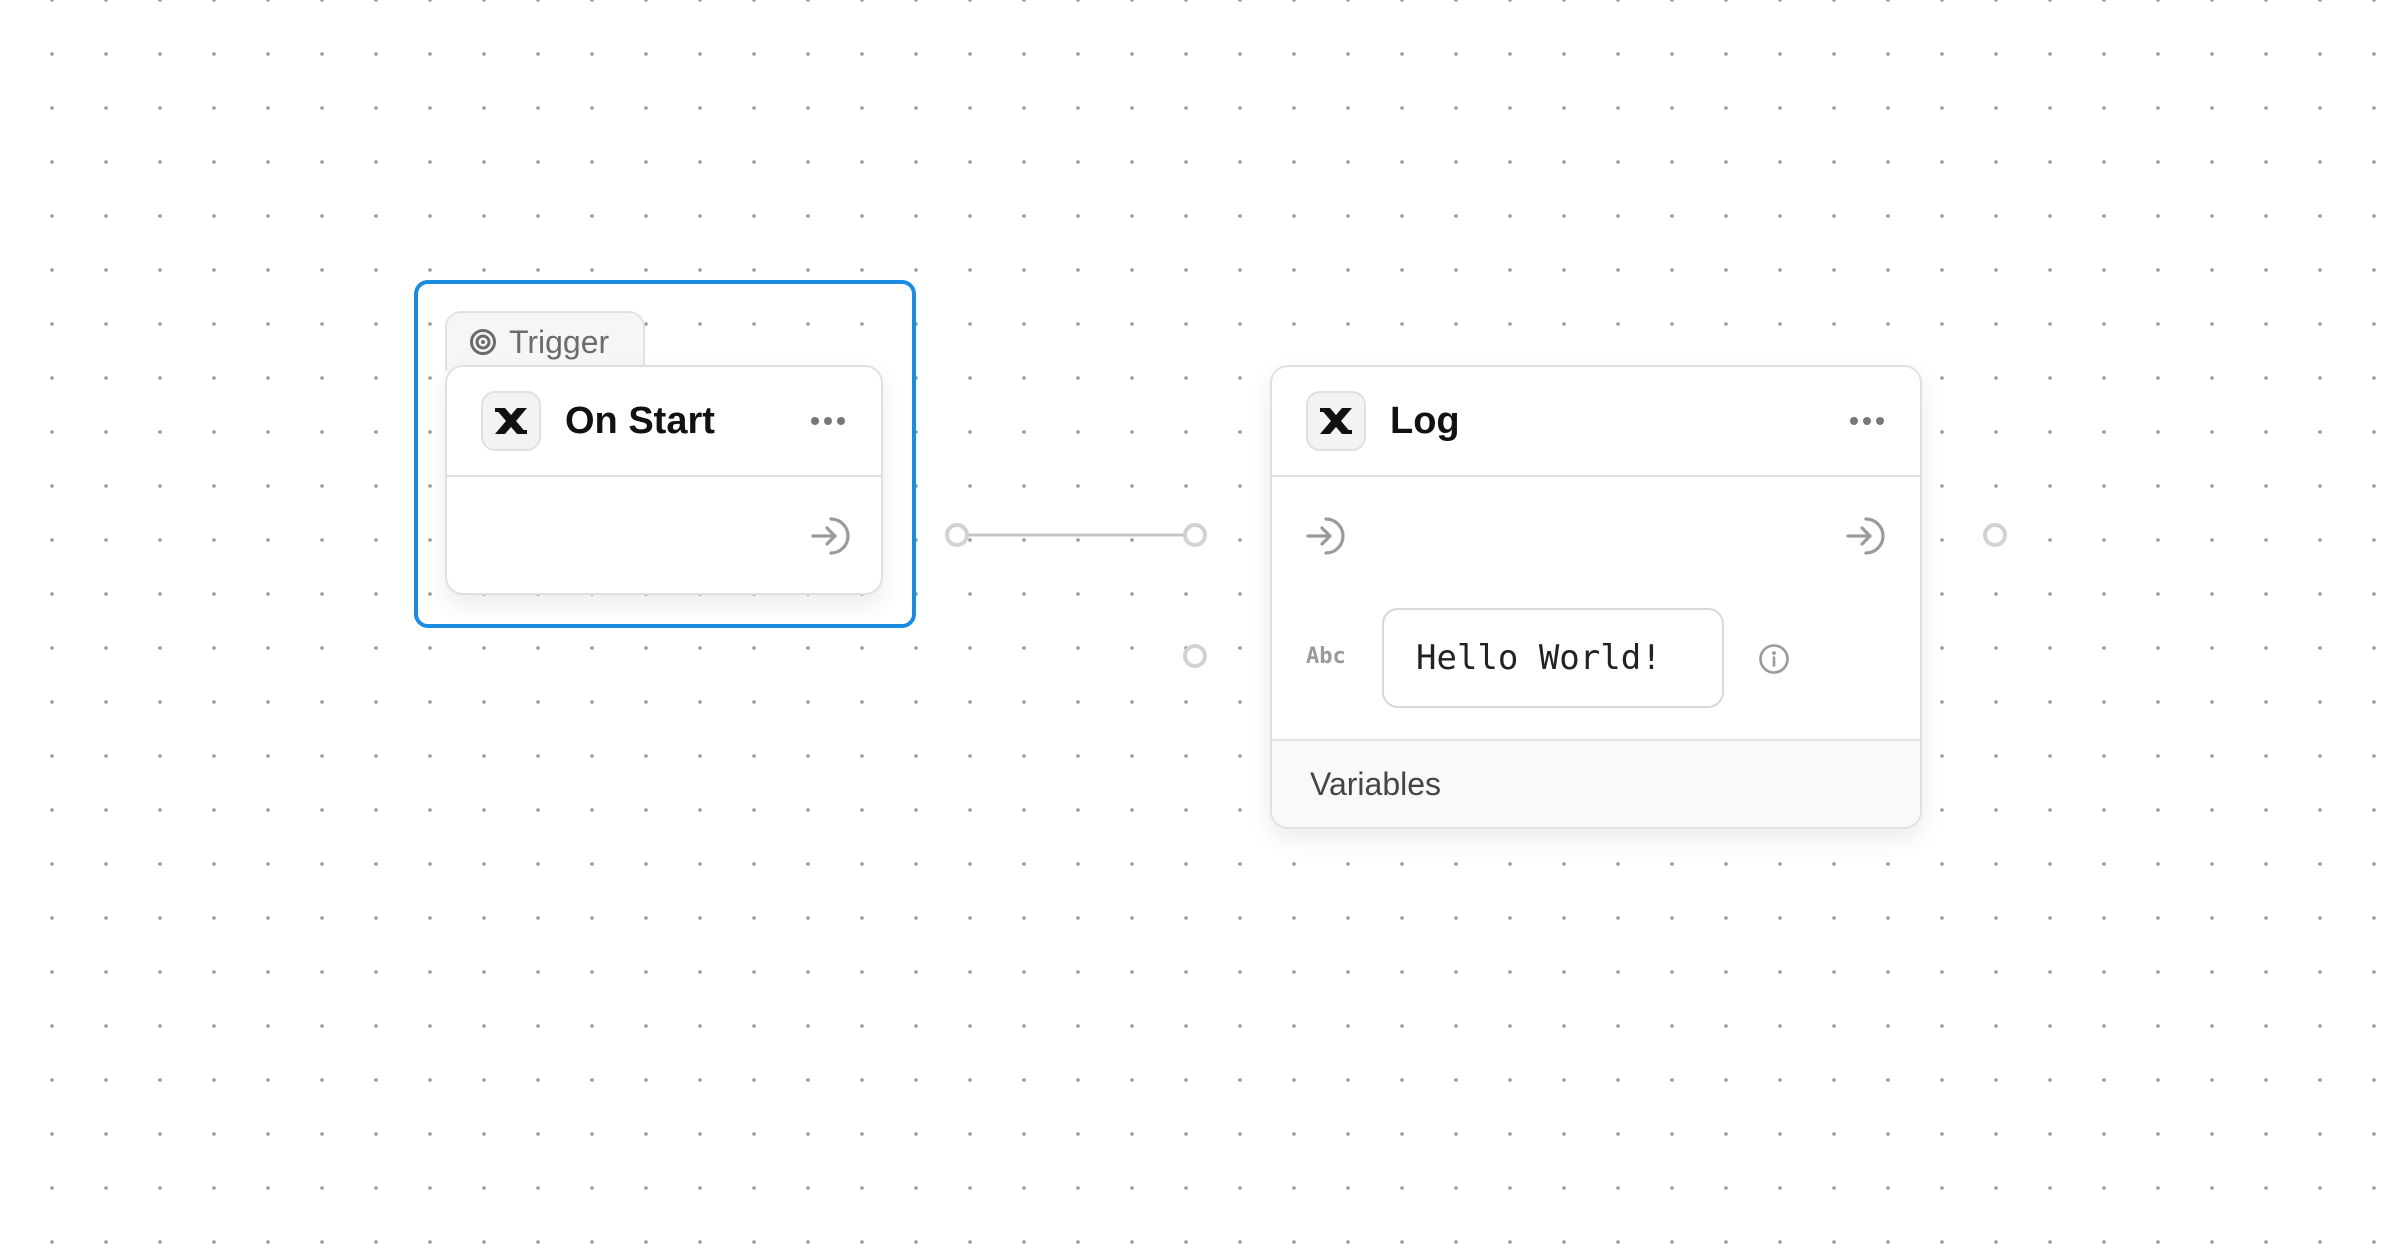  What do you see at coordinates (640, 421) in the screenshot?
I see `node-title: On Start` at bounding box center [640, 421].